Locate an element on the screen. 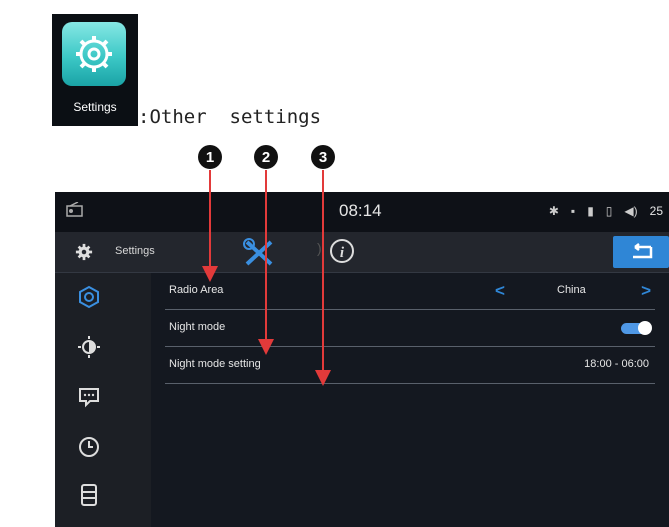  radio-area-value: China is located at coordinates (571, 290).